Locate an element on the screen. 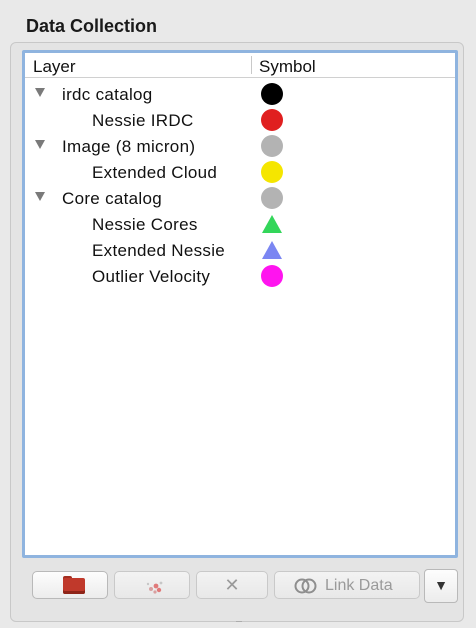 The height and width of the screenshot is (628, 476). tree-row-extended-cloud: Extended Cloud is located at coordinates (240, 172).